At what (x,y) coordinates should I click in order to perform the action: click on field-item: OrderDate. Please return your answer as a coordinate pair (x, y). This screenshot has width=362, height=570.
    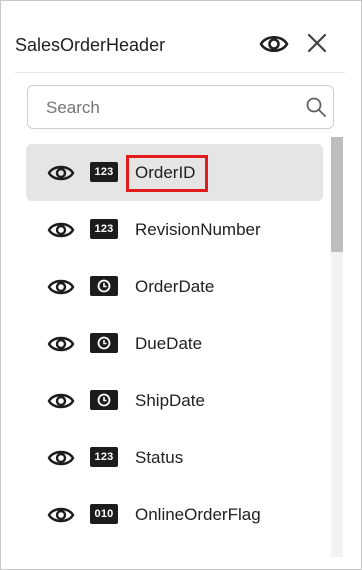
    Looking at the image, I should click on (174, 286).